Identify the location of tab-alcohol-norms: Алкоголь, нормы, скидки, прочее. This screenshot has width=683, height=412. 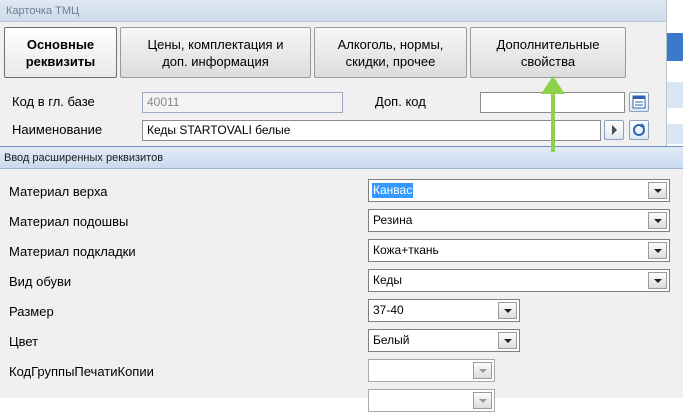
(390, 52).